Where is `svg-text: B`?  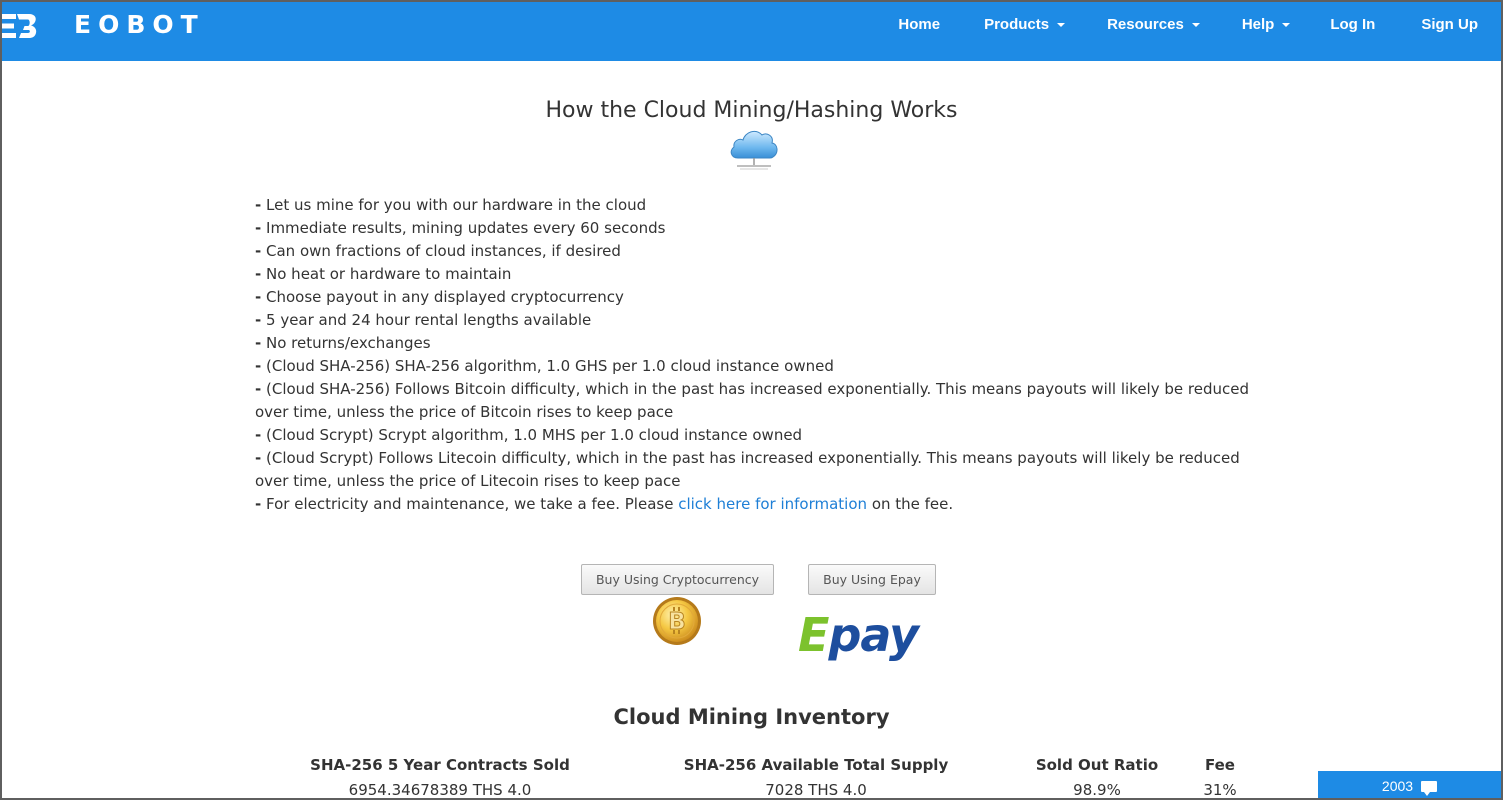
svg-text: B is located at coordinates (677, 622).